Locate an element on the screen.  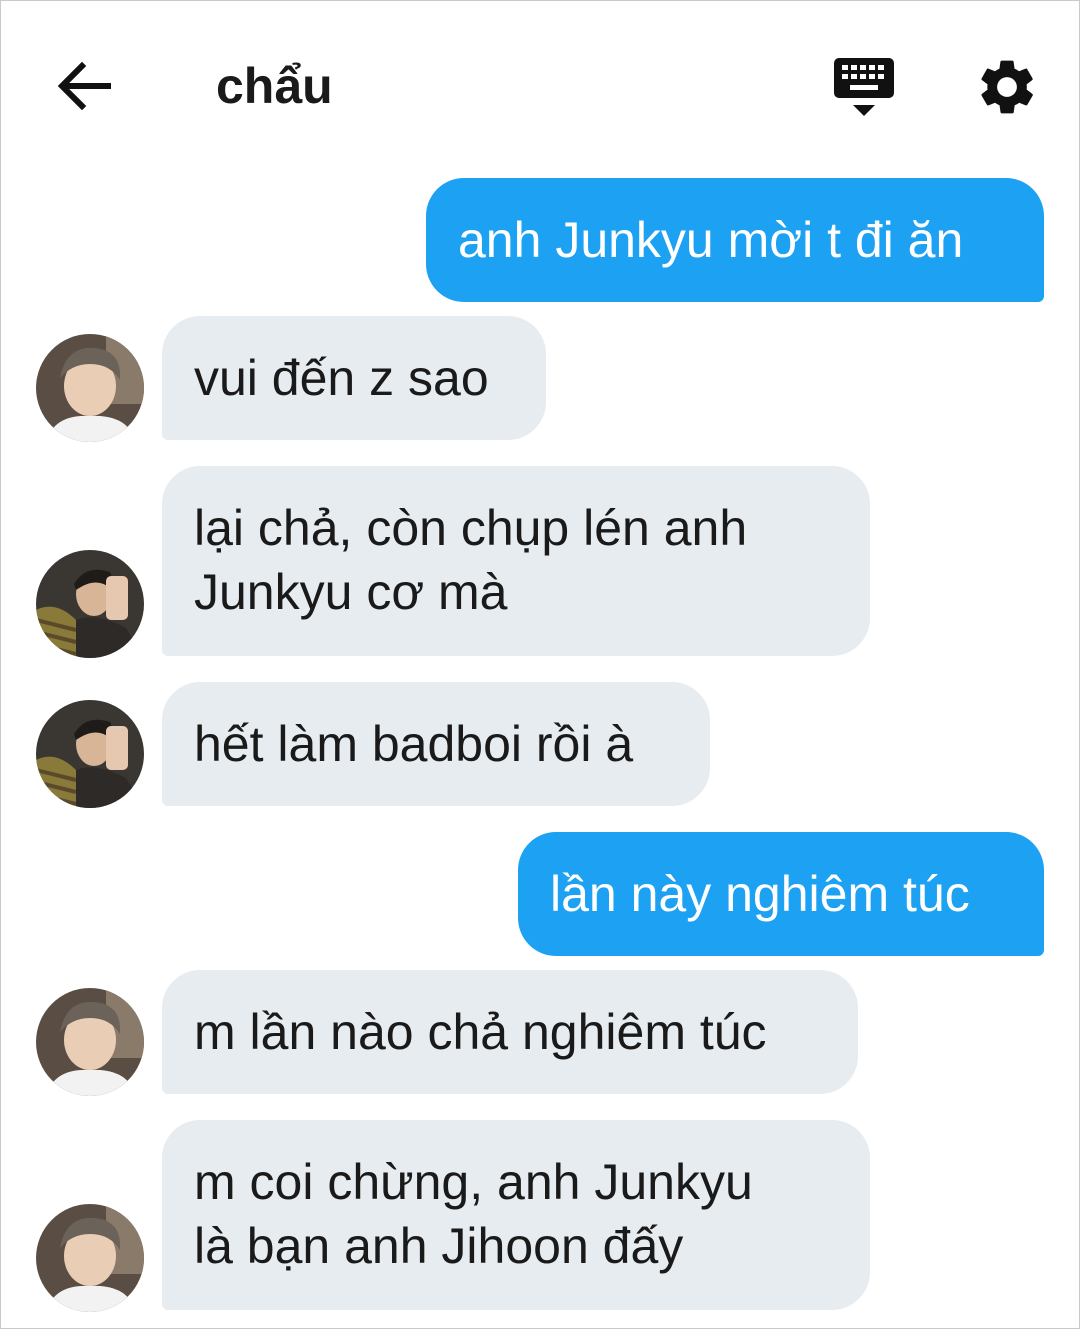
settings-button is located at coordinates (1007, 87).